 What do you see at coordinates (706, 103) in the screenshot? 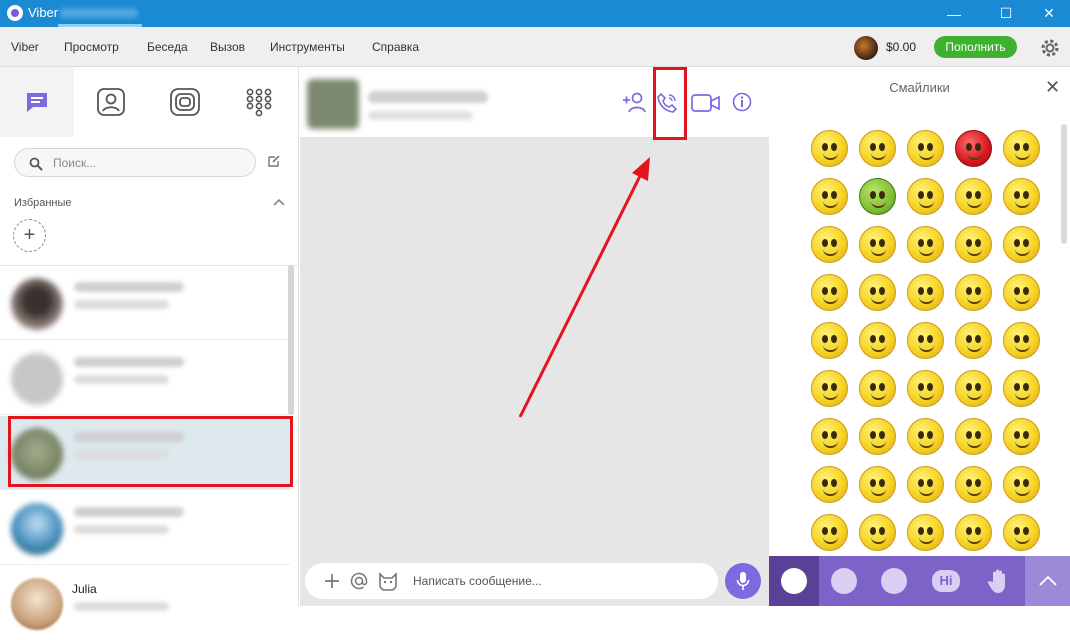
I see `video-call-icon` at bounding box center [706, 103].